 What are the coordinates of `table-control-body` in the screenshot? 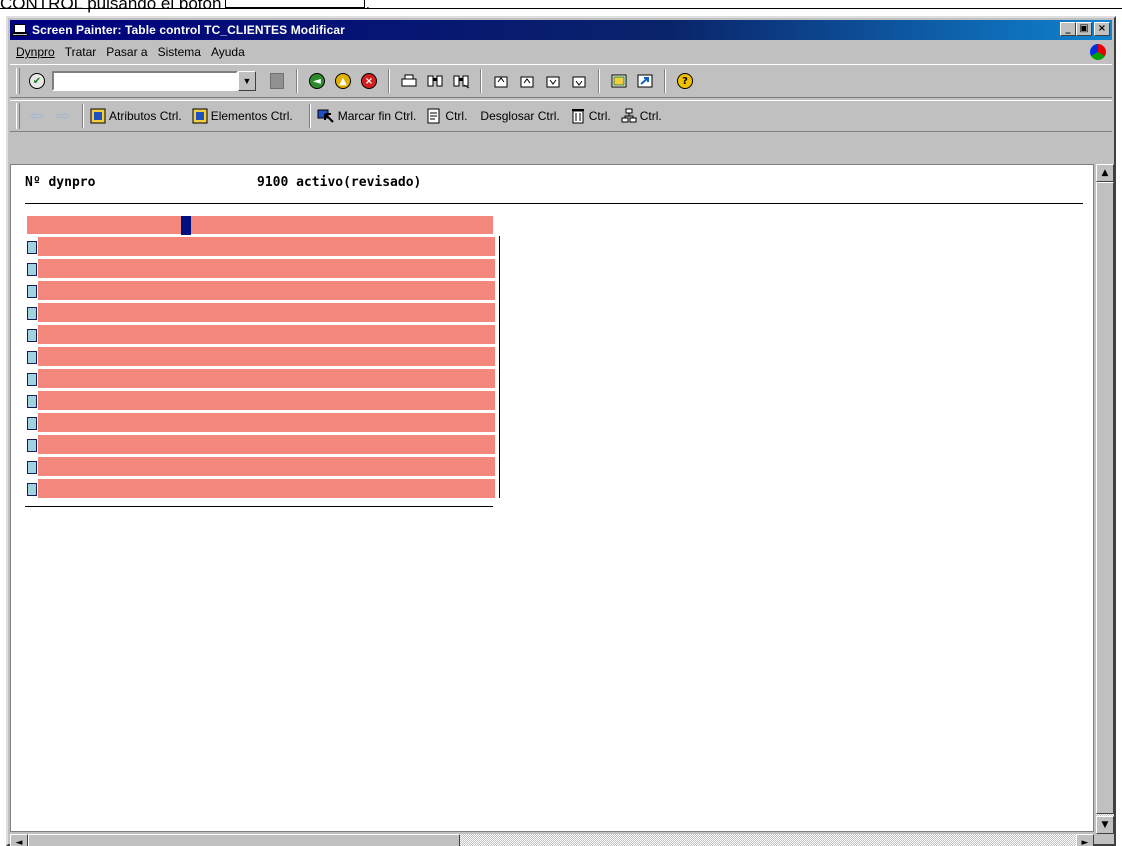 It's located at (261, 368).